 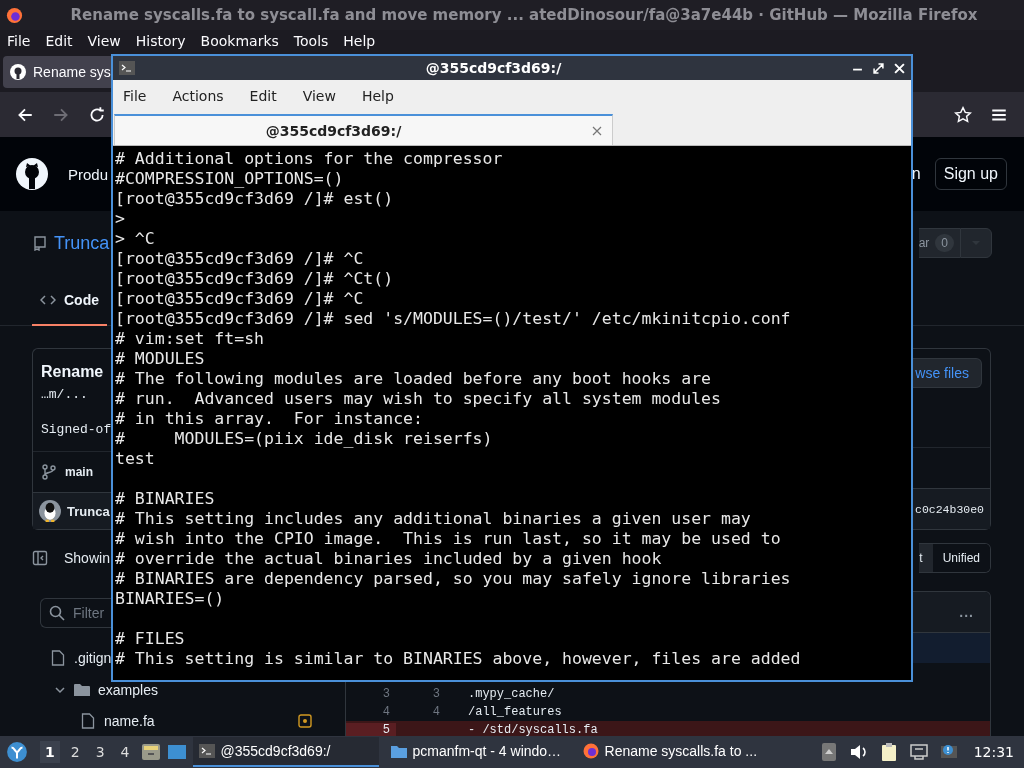 What do you see at coordinates (50, 511) in the screenshot?
I see `avatar-icon` at bounding box center [50, 511].